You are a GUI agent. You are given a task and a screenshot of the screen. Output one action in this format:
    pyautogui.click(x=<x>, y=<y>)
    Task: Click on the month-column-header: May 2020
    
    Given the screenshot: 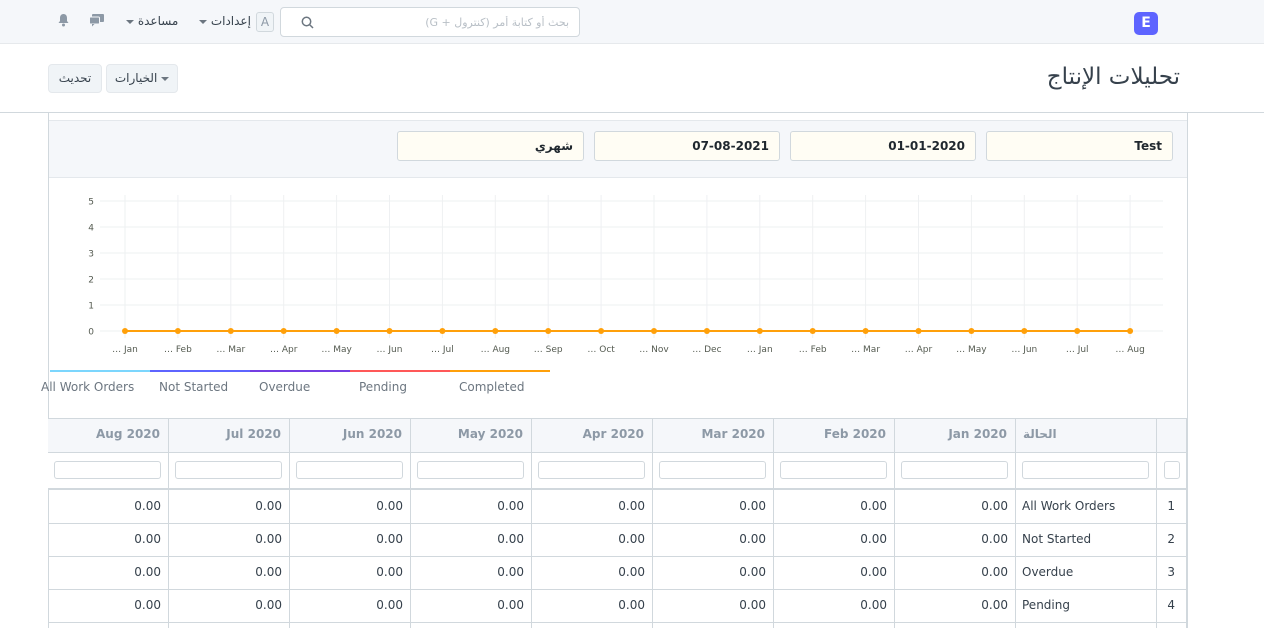 What is the action you would take?
    pyautogui.click(x=466, y=434)
    